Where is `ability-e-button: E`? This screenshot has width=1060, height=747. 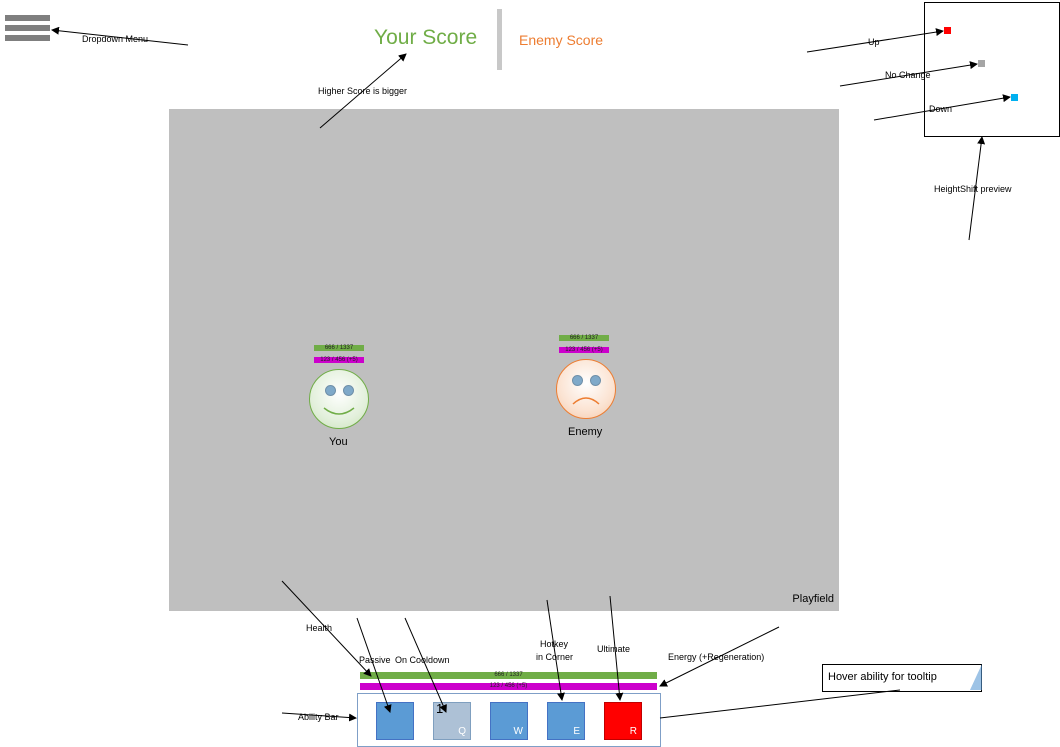 ability-e-button: E is located at coordinates (566, 721).